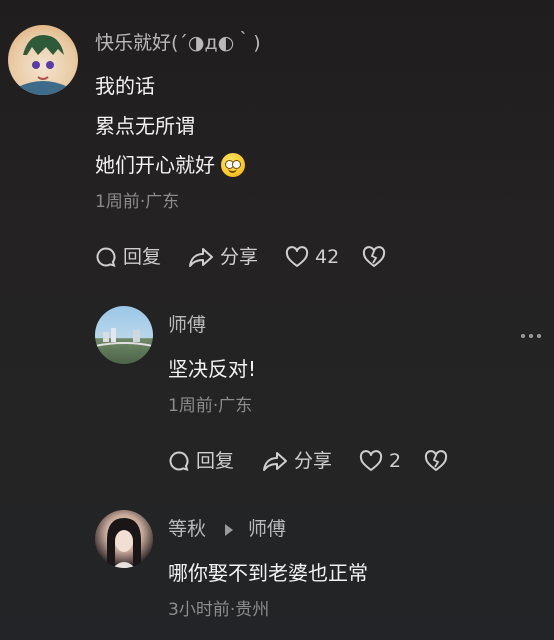  Describe the element at coordinates (125, 86) in the screenshot. I see `comment-text-line: 我的话` at that location.